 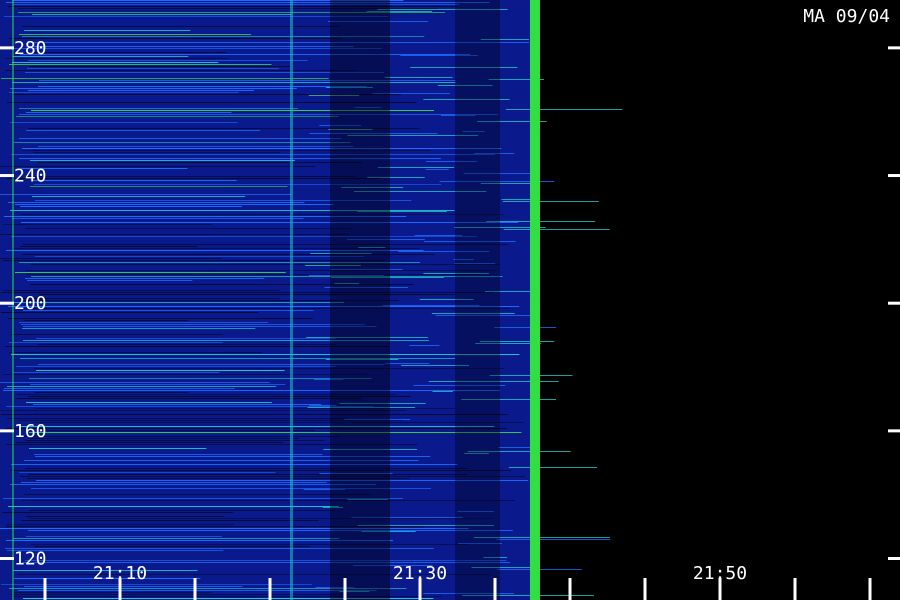 I want to click on y-tick-label: 280, so click(x=30, y=48).